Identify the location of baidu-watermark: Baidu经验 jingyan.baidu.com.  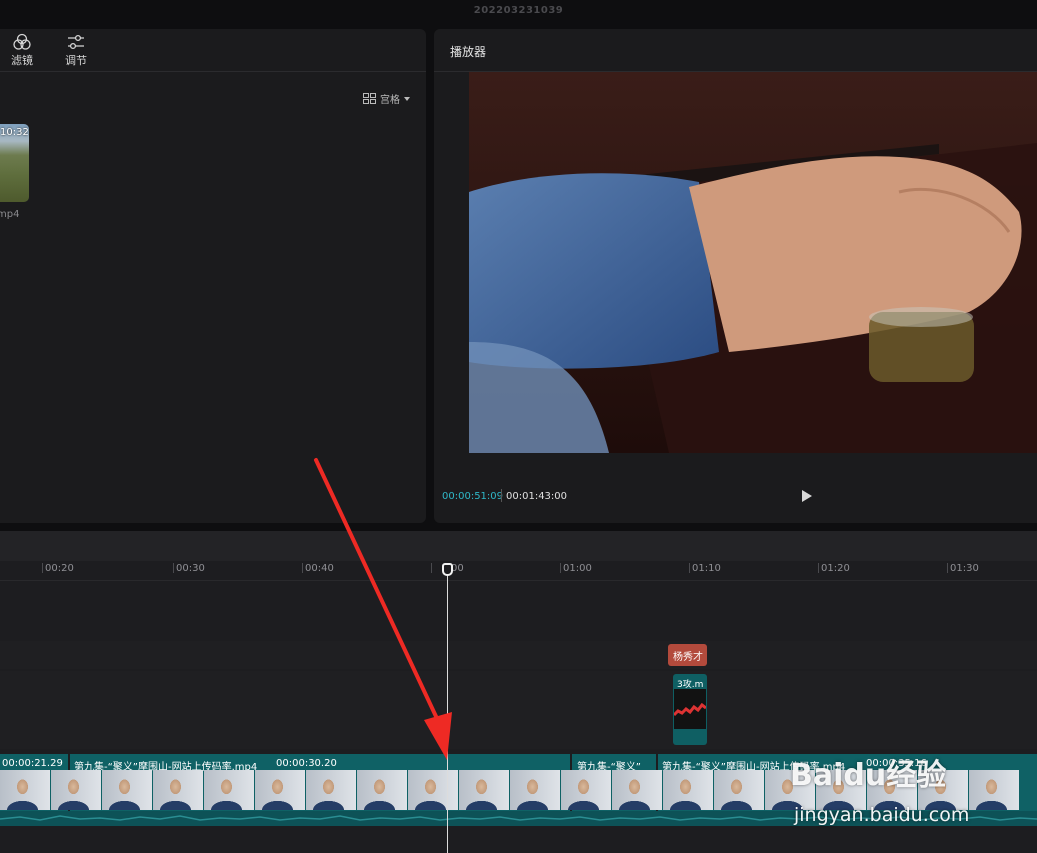
(910, 788).